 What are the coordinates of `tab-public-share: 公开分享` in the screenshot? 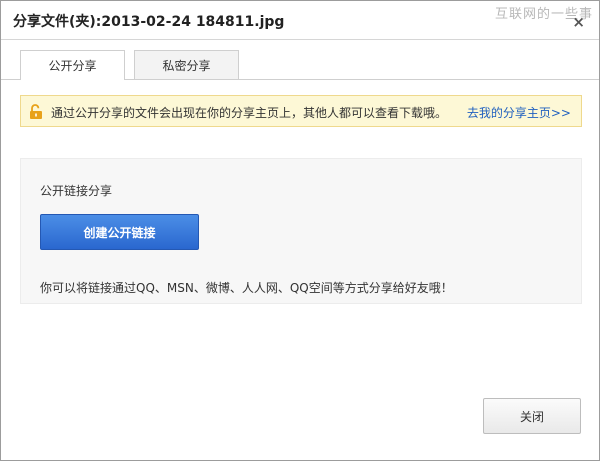 It's located at (72, 65).